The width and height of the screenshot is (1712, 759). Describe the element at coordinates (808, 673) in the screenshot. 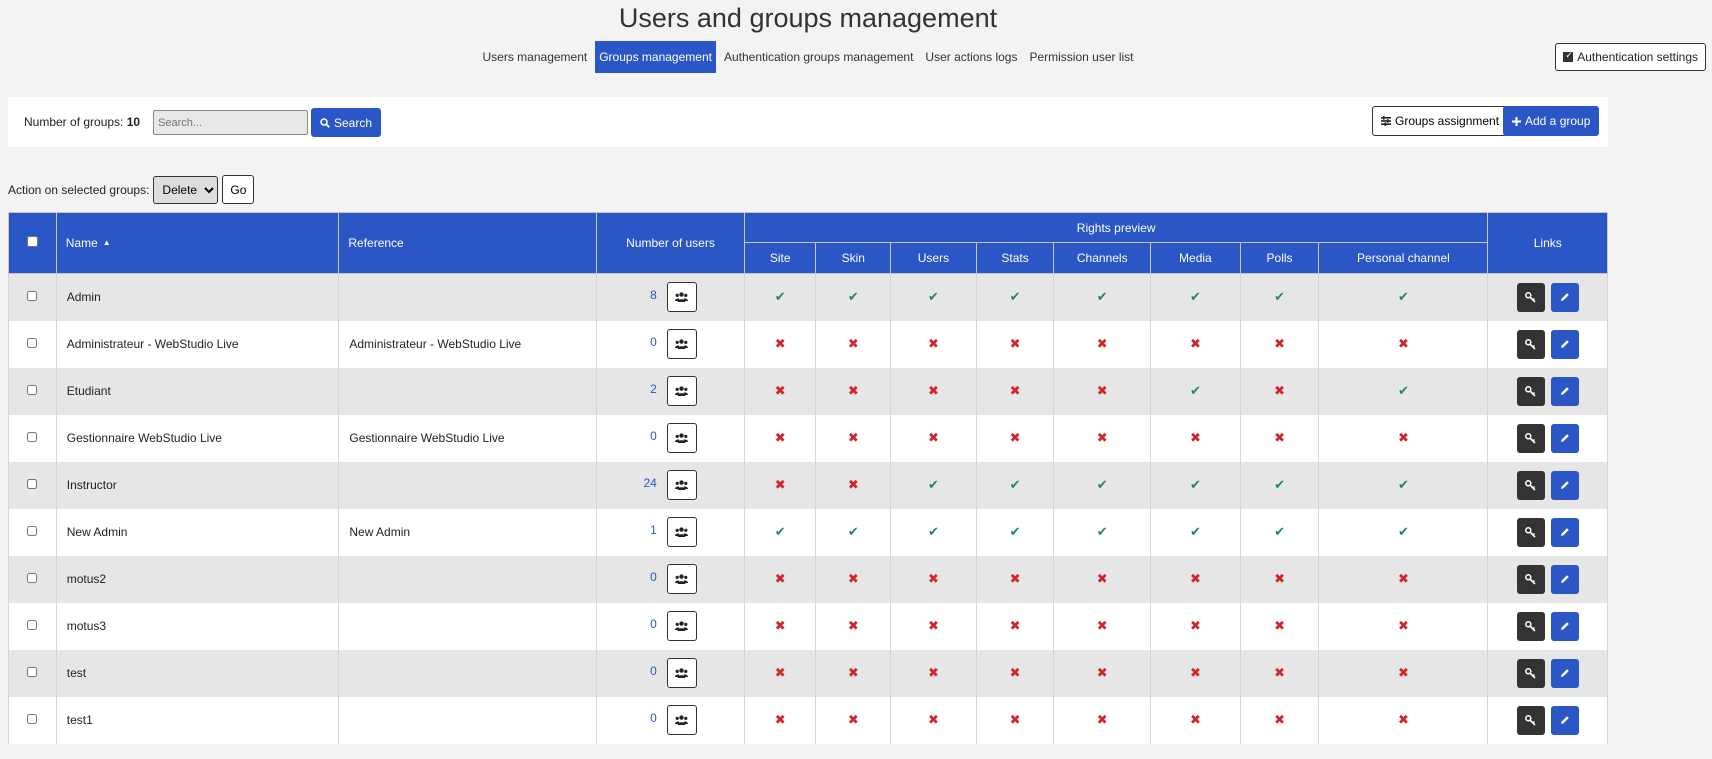

I see `table-row: test 0 ✖ ✖ ✖ ✖ ✖ ✖ ✖ ✖` at that location.